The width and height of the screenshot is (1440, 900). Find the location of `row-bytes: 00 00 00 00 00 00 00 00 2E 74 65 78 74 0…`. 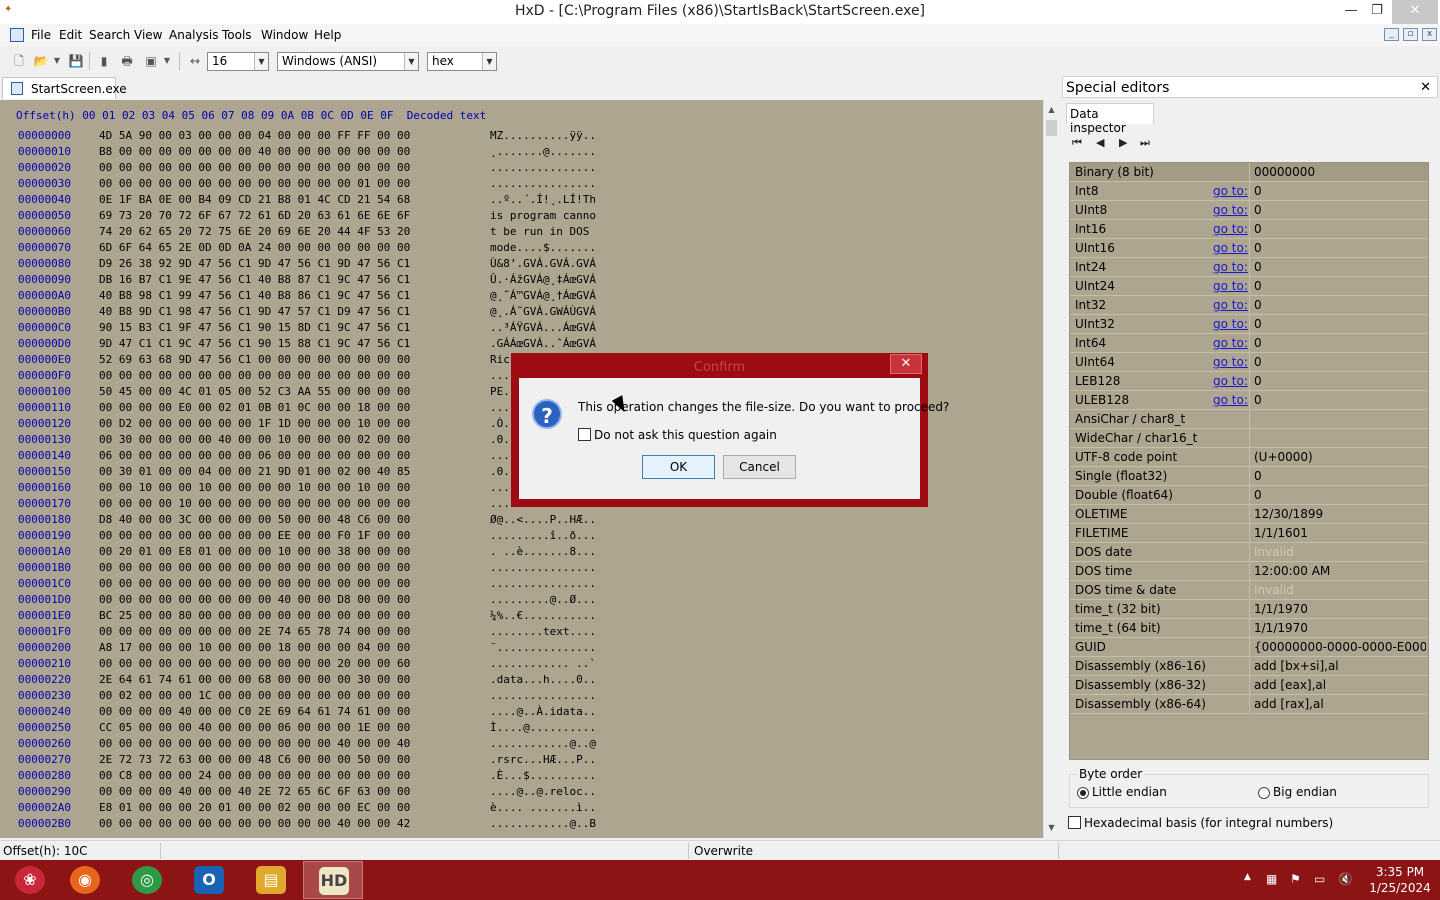

row-bytes: 00 00 00 00 00 00 00 00 2E 74 65 78 74 0… is located at coordinates (254, 631).